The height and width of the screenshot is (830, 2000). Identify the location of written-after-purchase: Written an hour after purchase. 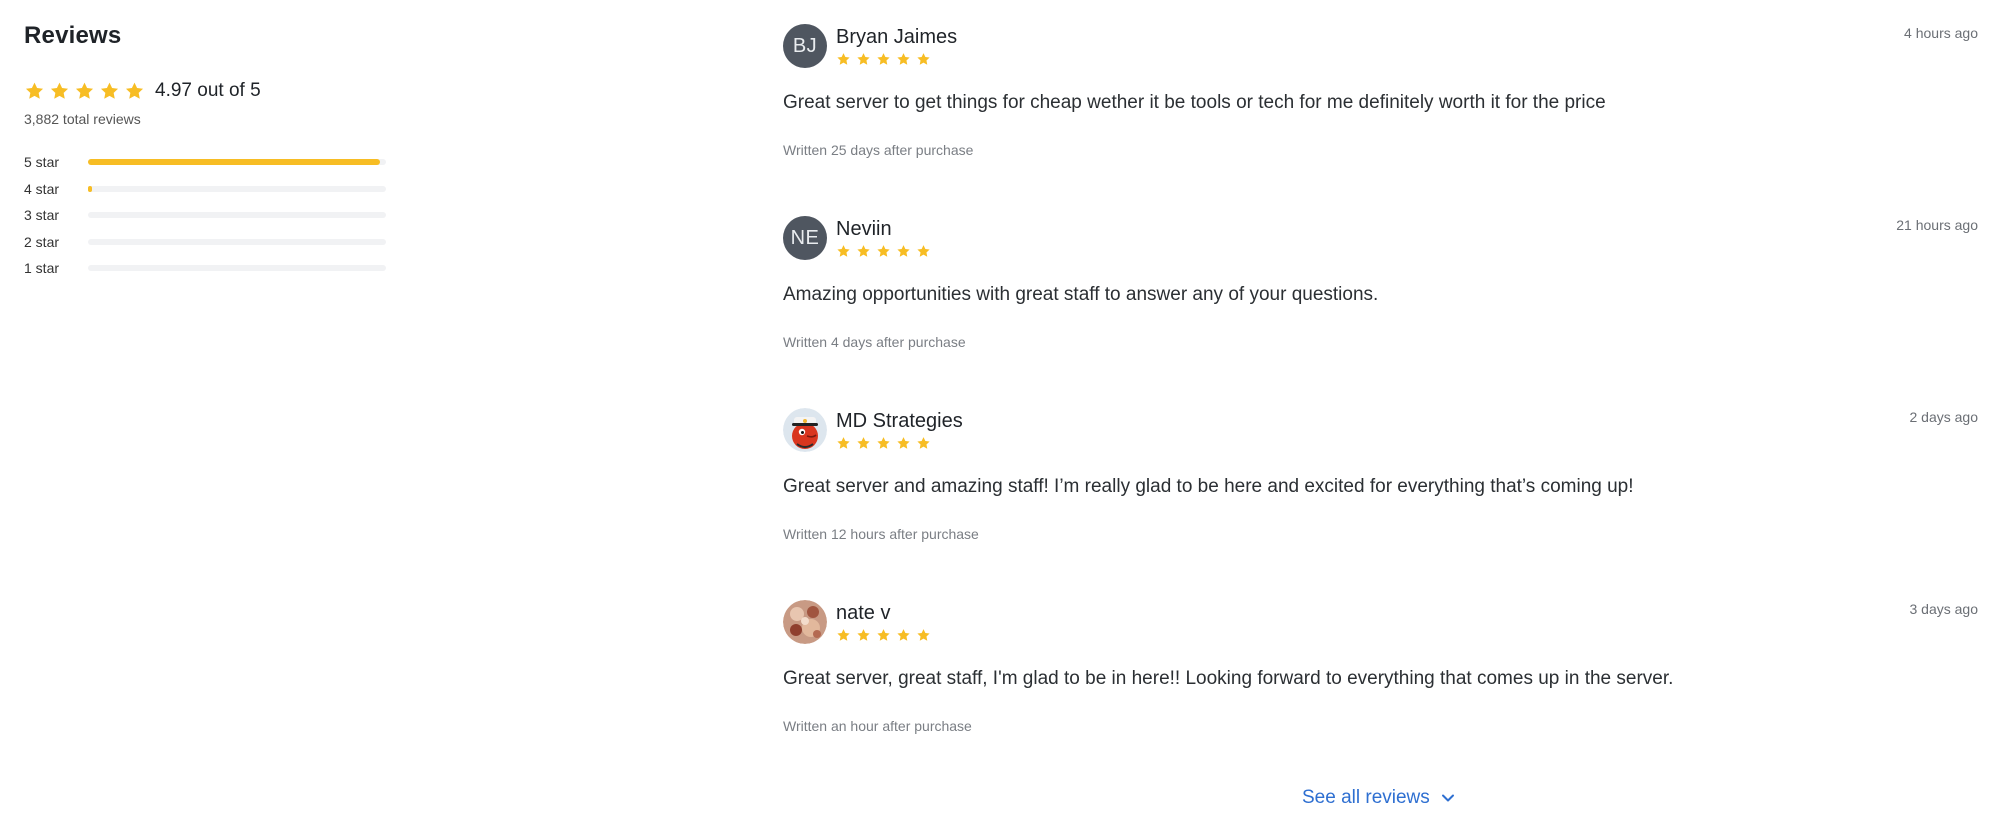
(877, 726).